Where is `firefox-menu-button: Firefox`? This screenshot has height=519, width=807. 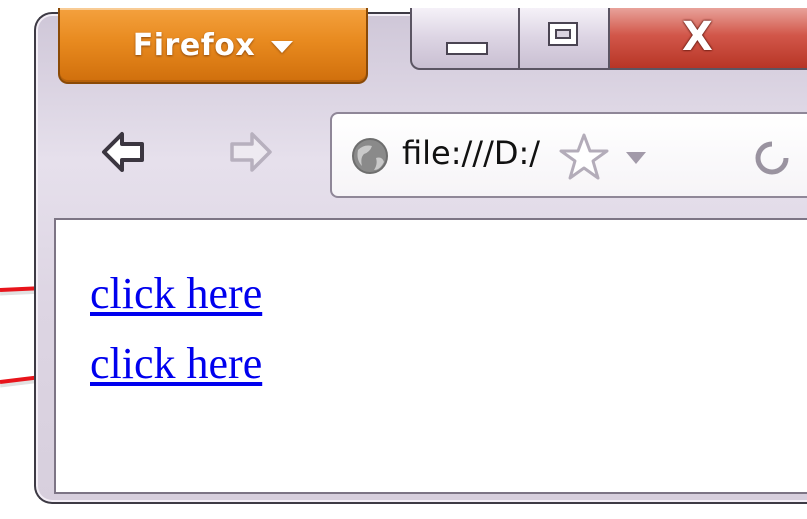 firefox-menu-button: Firefox is located at coordinates (213, 46).